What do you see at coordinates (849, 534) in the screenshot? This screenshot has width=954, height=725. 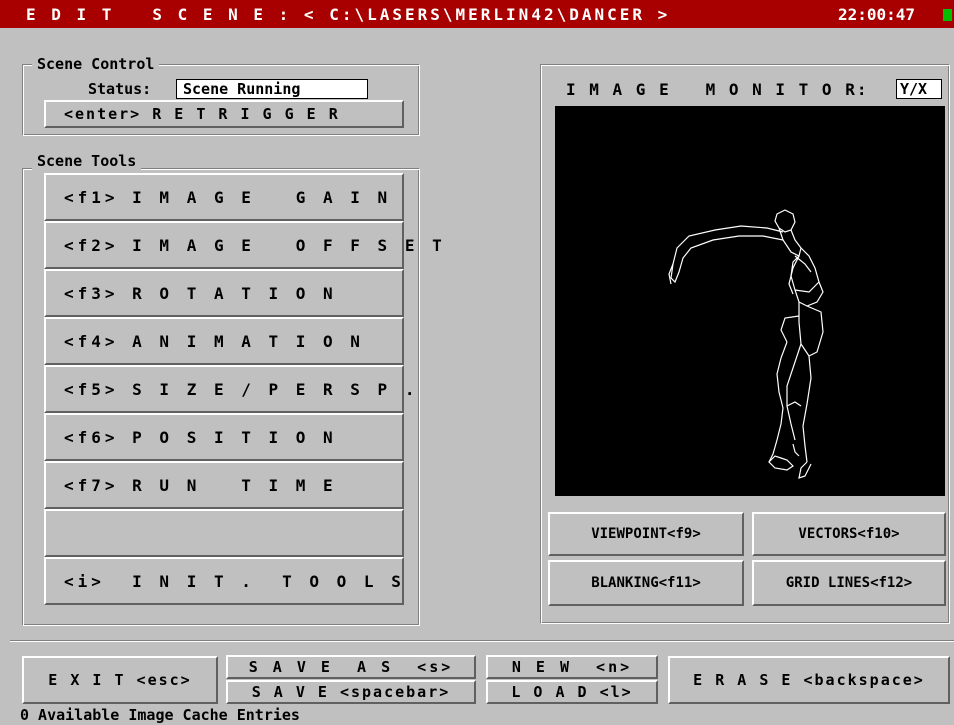 I see `vectors-button: VECTORS<f10>` at bounding box center [849, 534].